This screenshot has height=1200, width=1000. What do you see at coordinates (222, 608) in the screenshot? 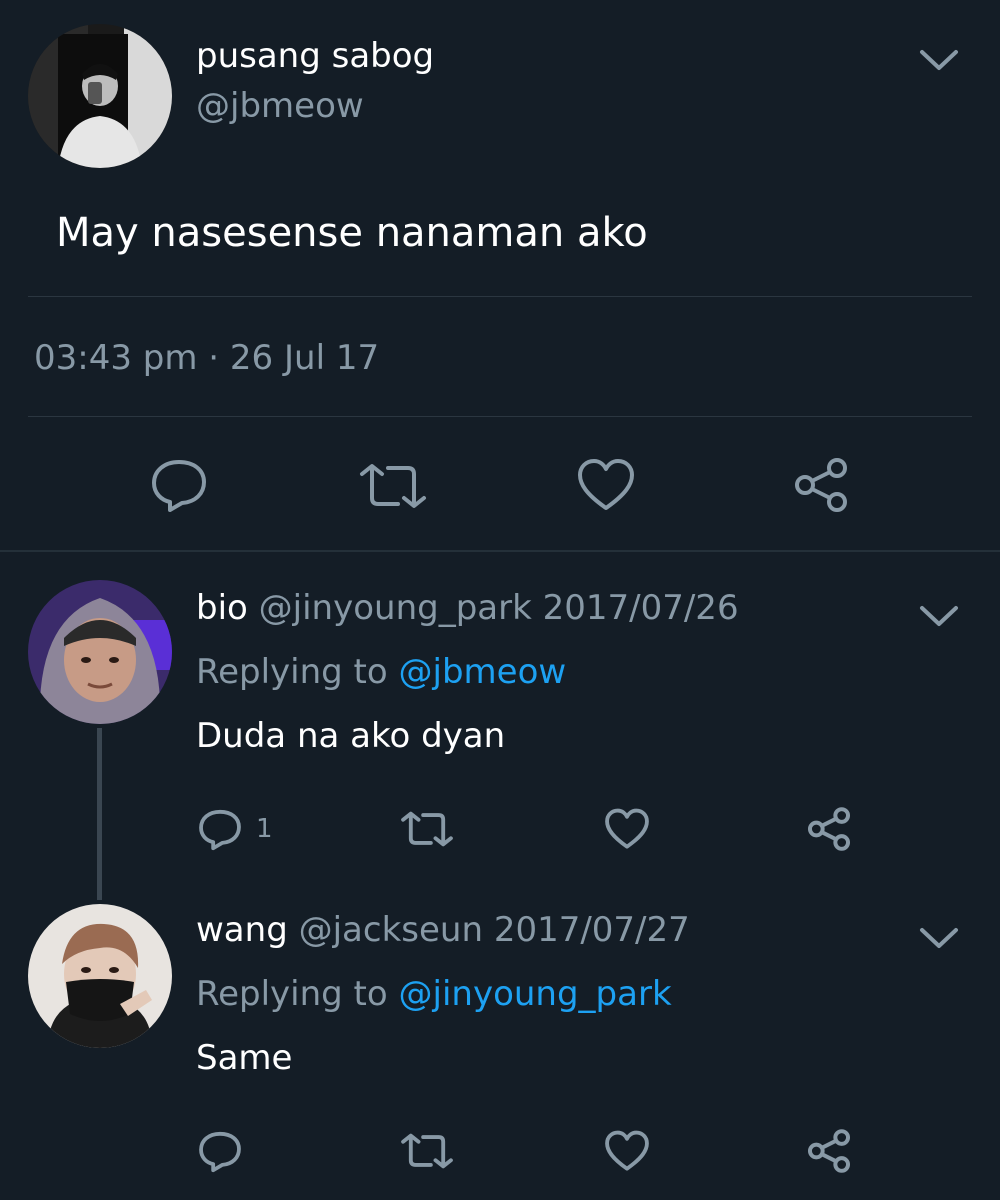
I see `display-name: bio` at bounding box center [222, 608].